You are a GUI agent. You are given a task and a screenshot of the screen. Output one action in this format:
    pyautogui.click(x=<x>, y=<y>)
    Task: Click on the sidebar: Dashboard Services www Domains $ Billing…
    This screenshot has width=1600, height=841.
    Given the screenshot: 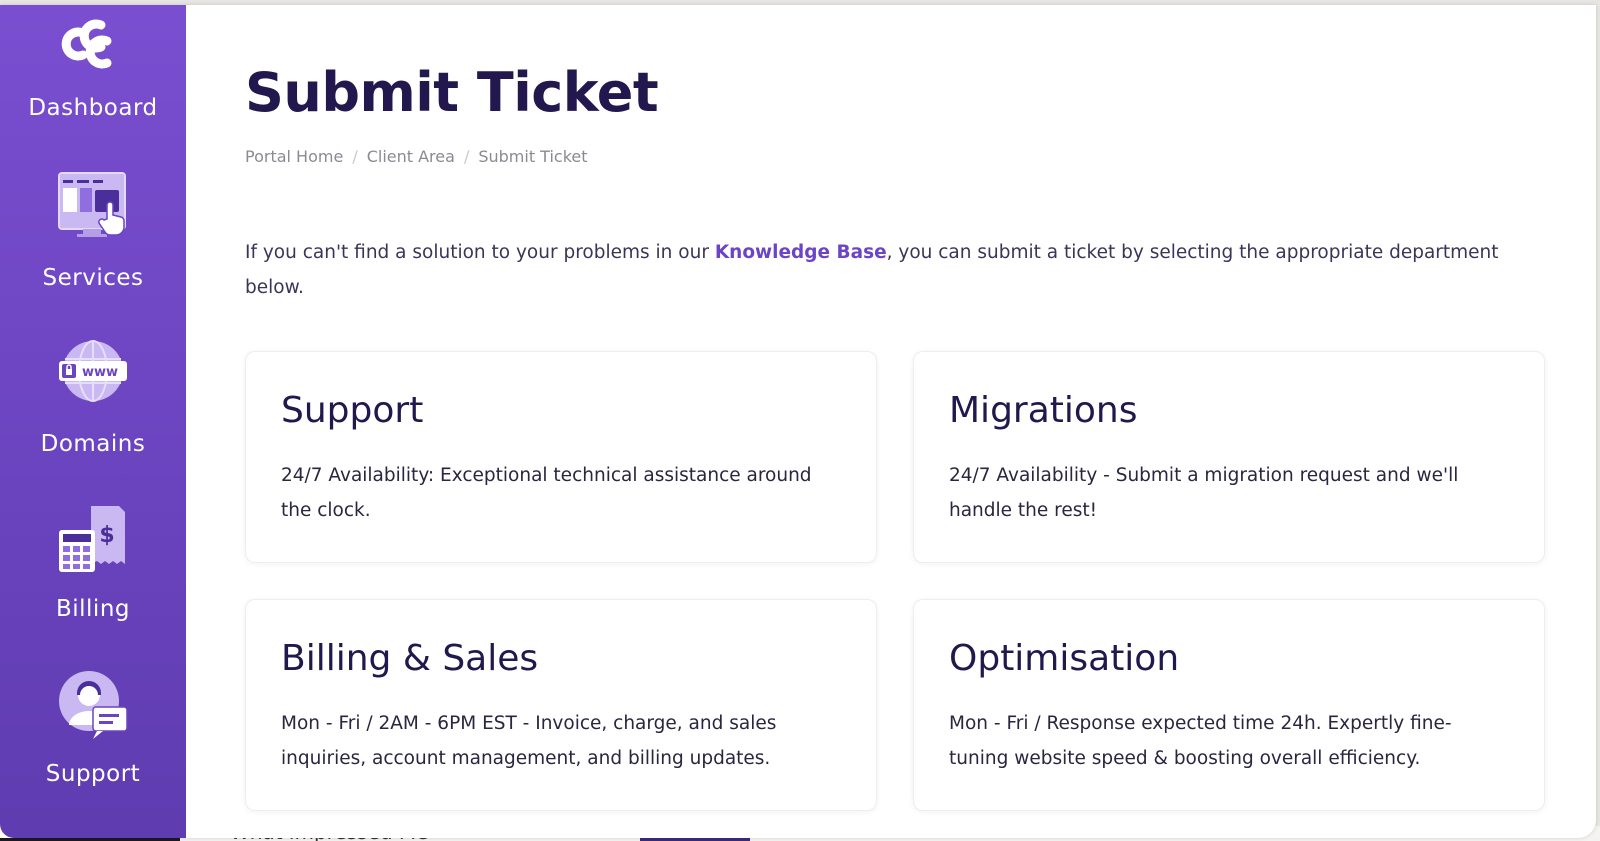 What is the action you would take?
    pyautogui.click(x=93, y=421)
    